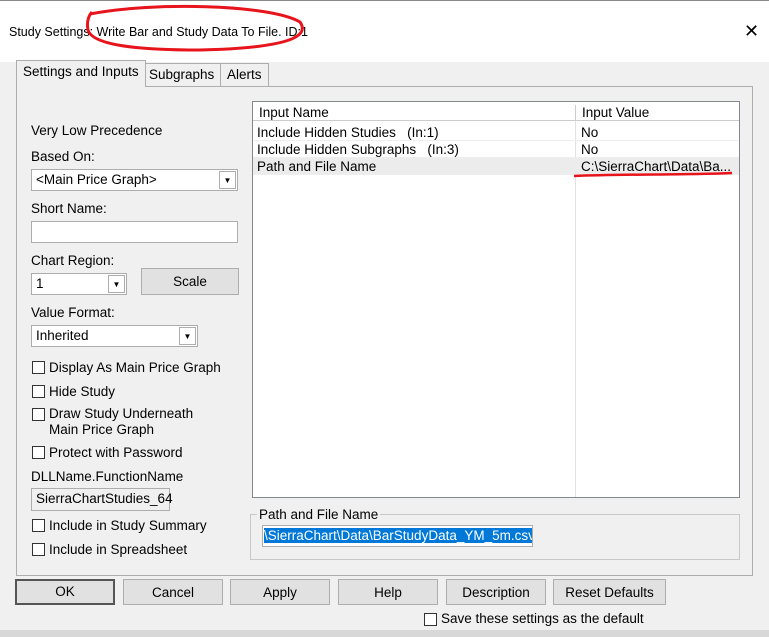  What do you see at coordinates (612, 112) in the screenshot?
I see `header-input-value: Input Value` at bounding box center [612, 112].